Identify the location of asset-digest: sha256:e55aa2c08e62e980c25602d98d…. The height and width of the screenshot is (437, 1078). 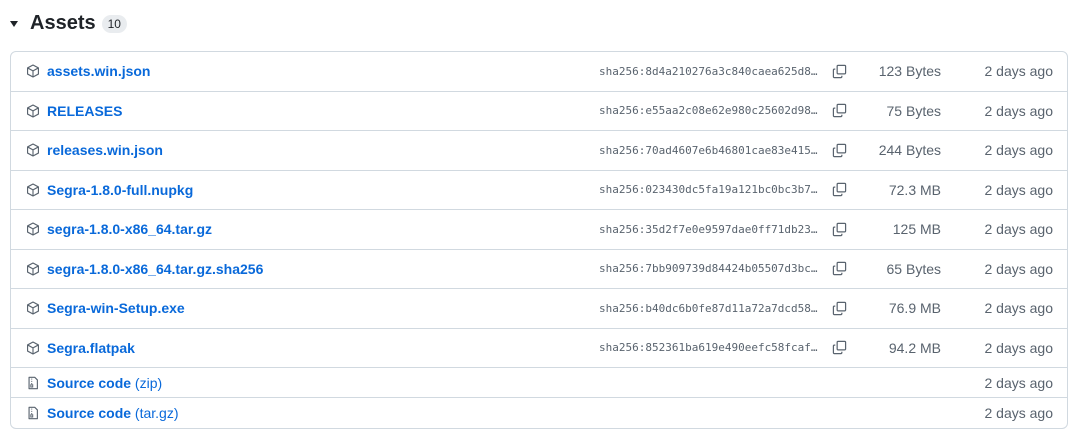
(710, 111).